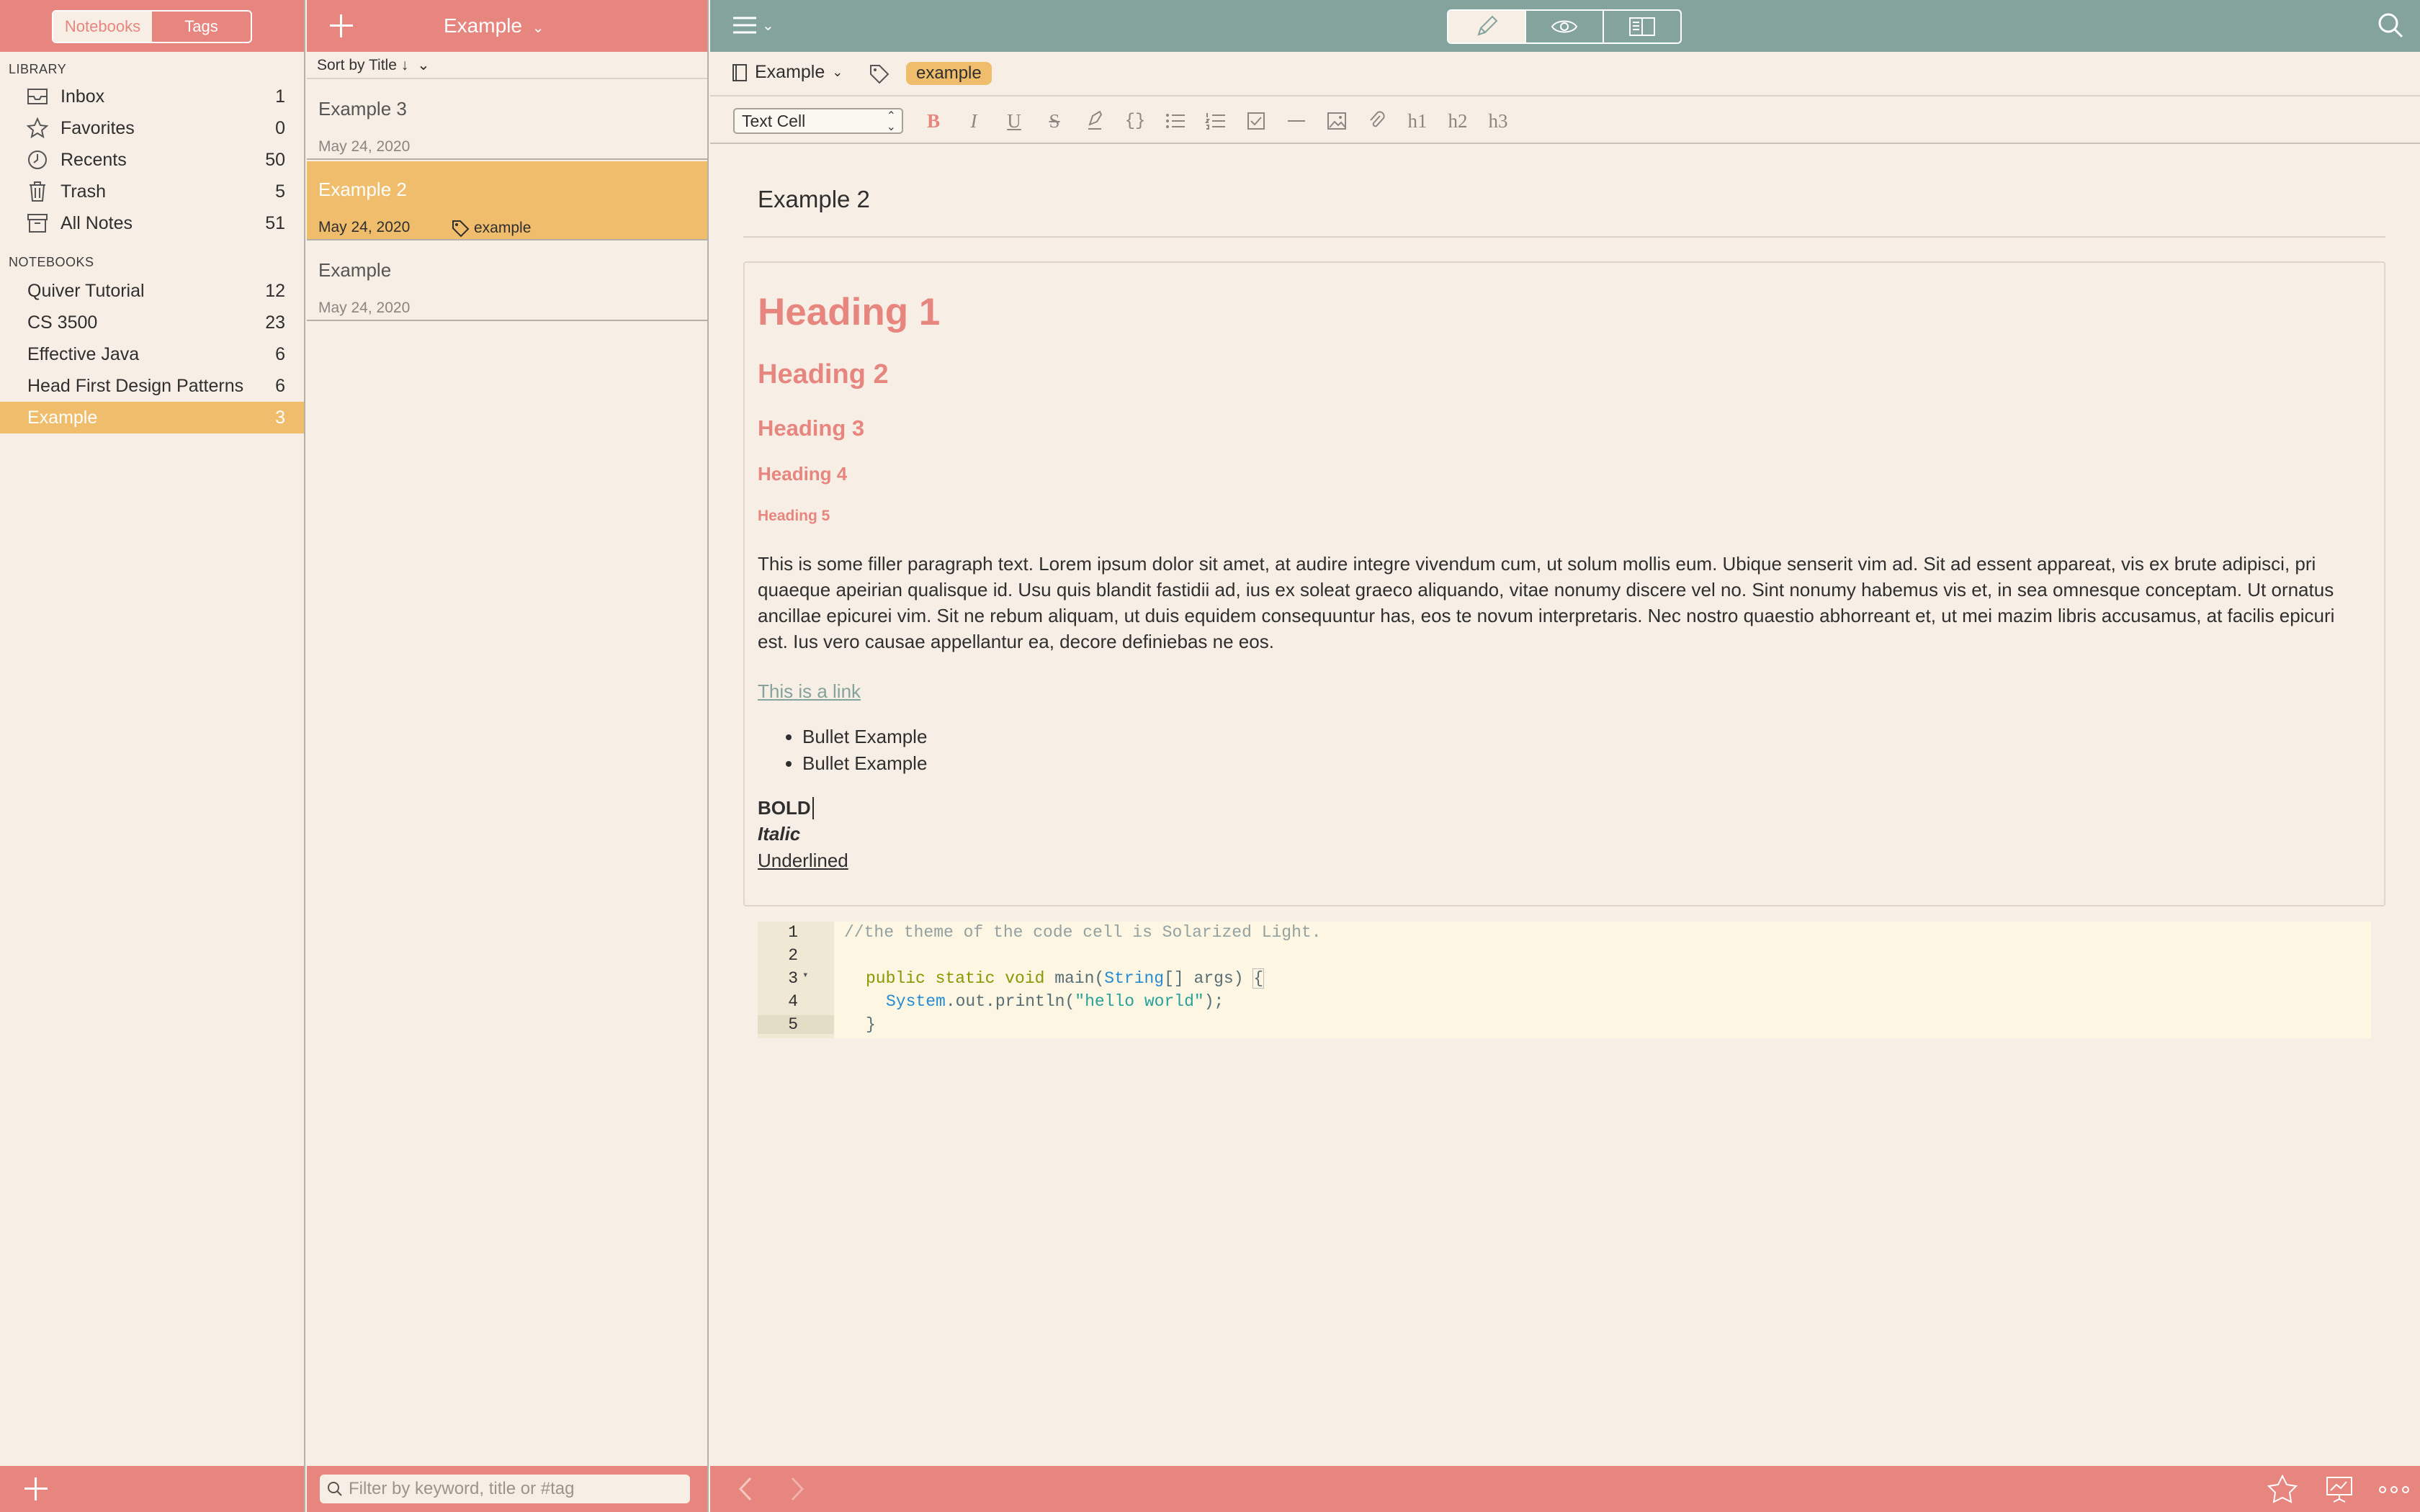 This screenshot has height=1512, width=2420. Describe the element at coordinates (1065, 978) in the screenshot. I see `code-signature: public static void main(String[] args) {` at that location.